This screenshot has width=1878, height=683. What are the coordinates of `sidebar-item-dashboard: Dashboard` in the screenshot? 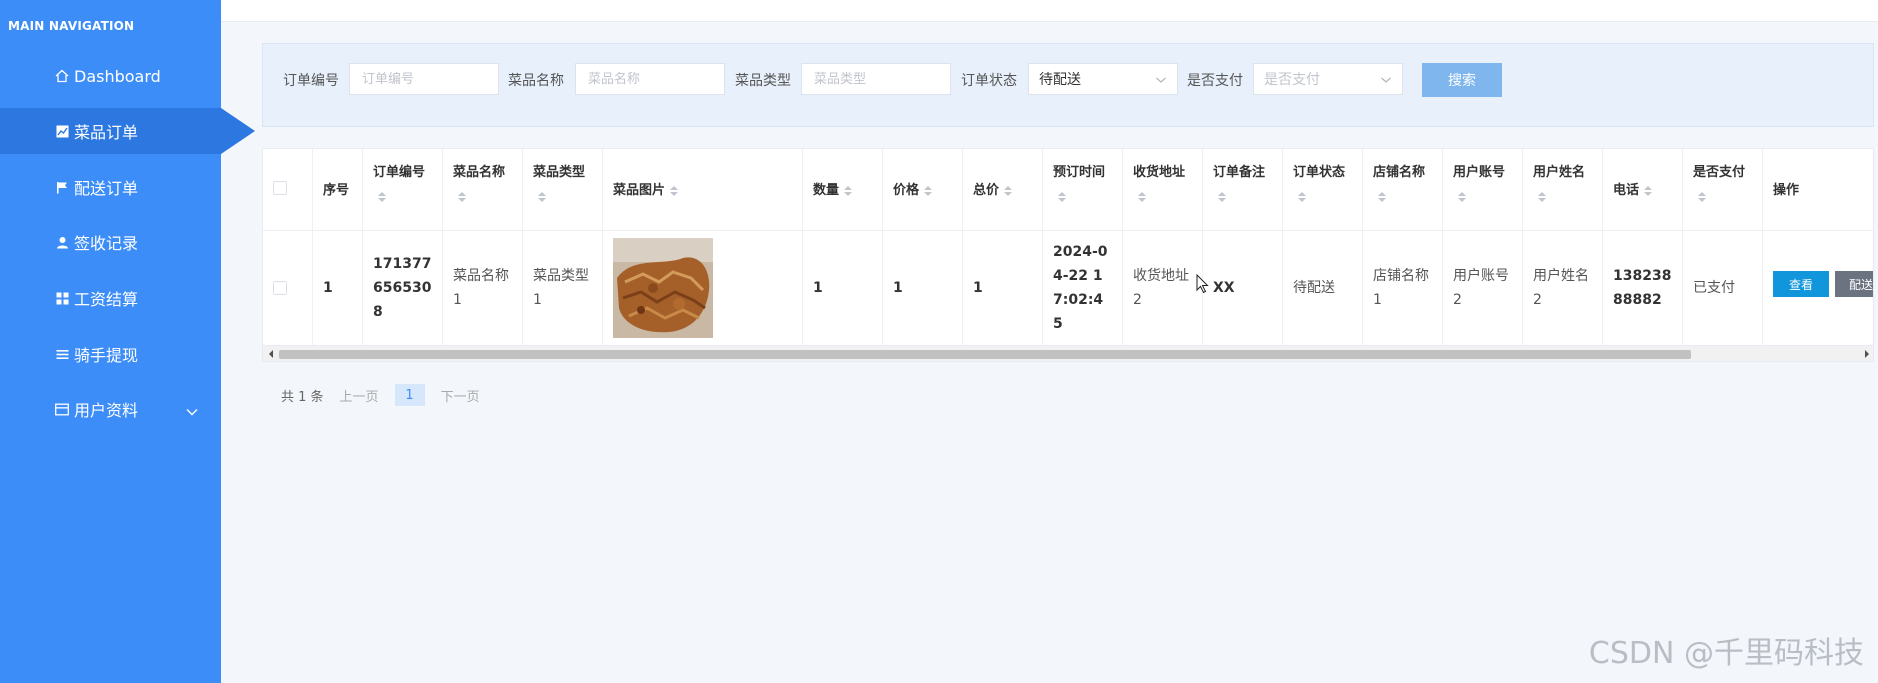 It's located at (110, 76).